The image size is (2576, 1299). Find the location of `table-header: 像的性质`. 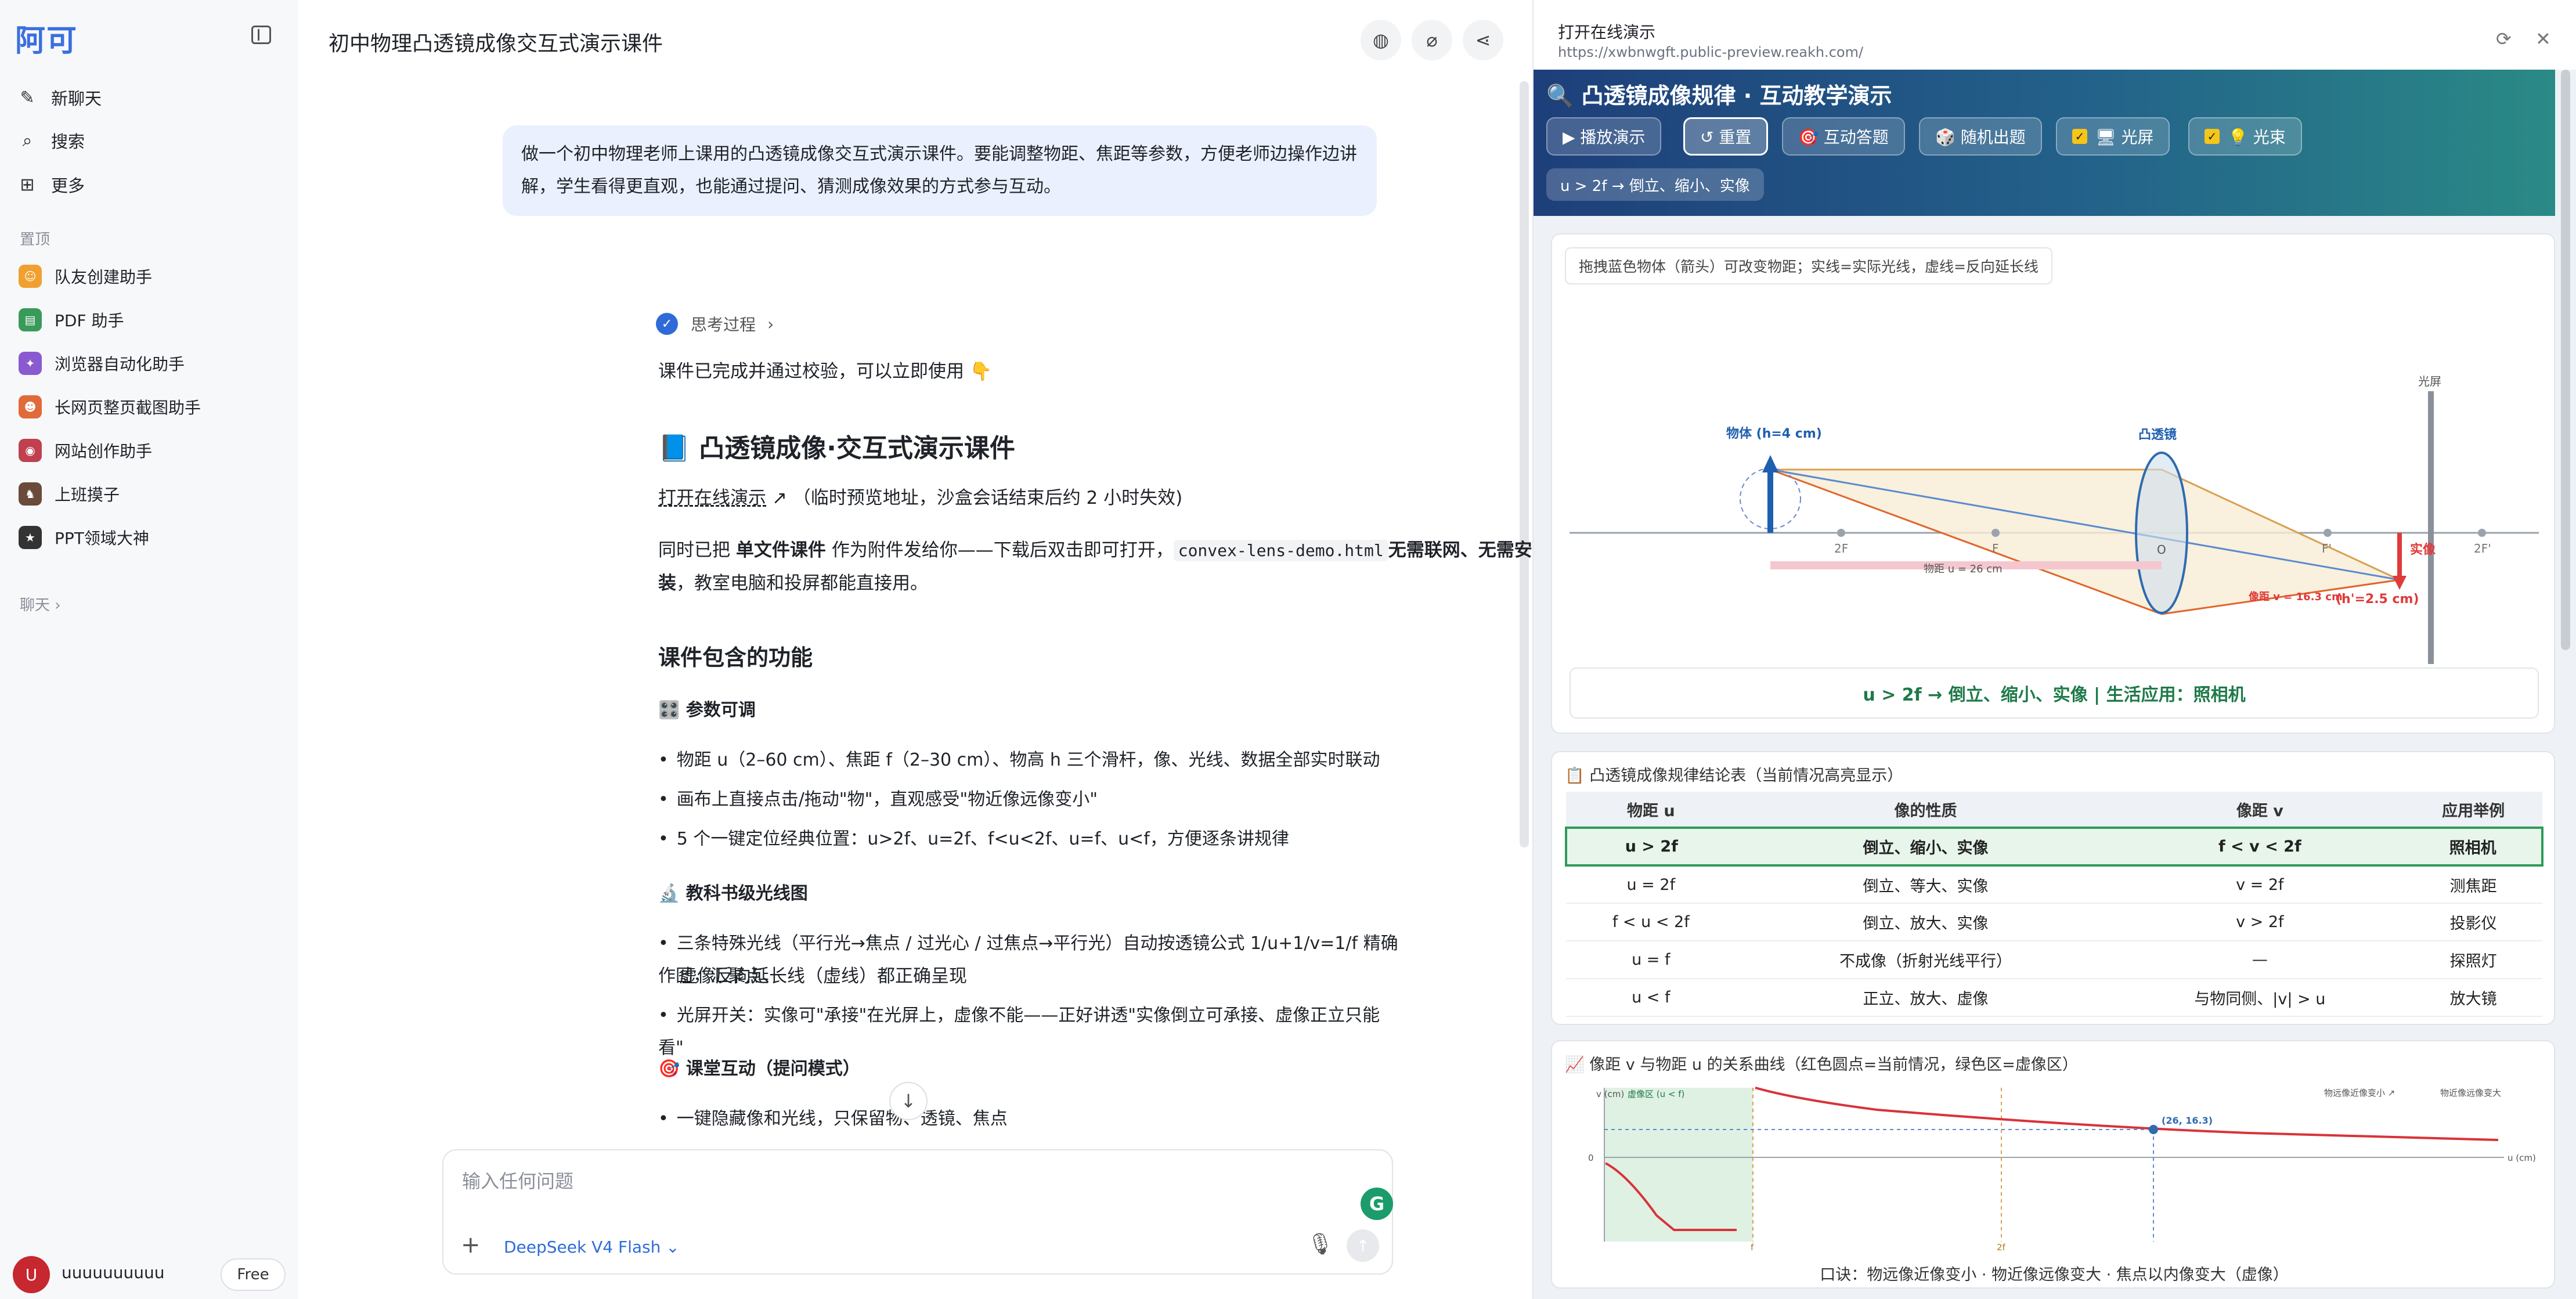

table-header: 像的性质 is located at coordinates (1926, 810).